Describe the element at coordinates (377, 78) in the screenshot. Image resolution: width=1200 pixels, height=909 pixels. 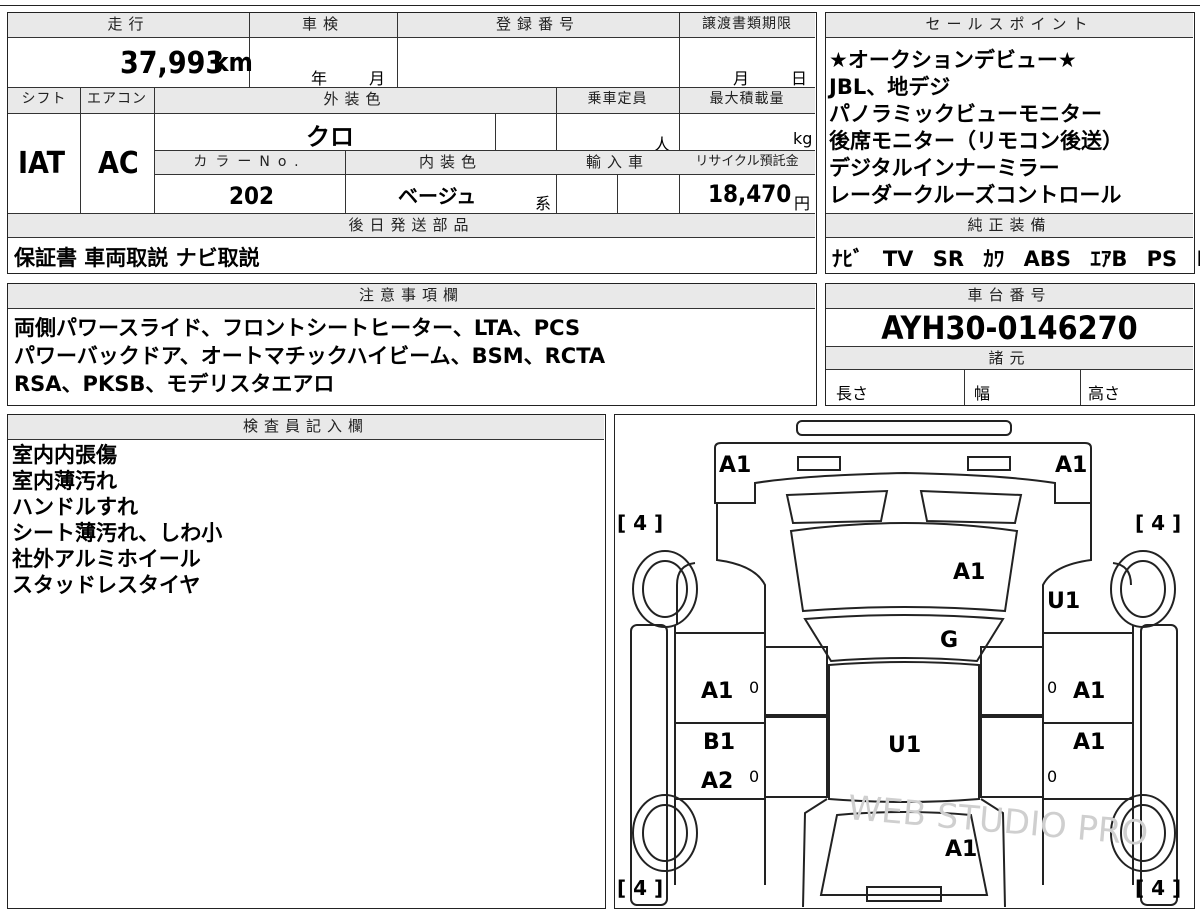
I see `inspection-month: 月` at that location.